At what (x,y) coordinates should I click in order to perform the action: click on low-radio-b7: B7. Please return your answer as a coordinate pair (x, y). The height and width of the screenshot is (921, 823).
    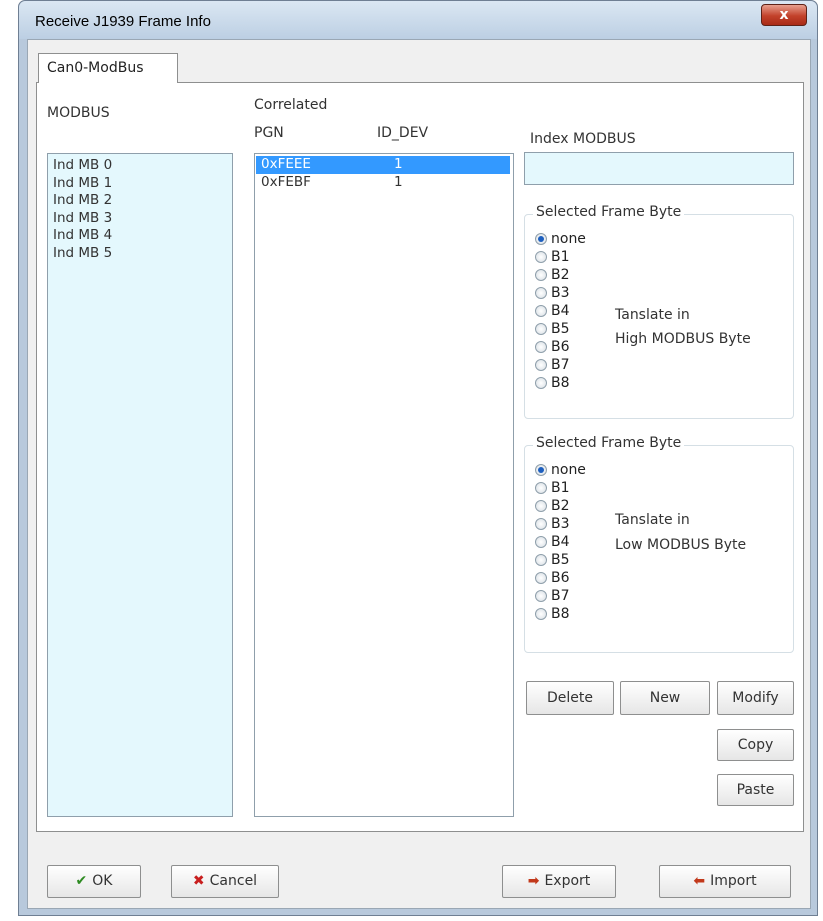
    Looking at the image, I should click on (552, 596).